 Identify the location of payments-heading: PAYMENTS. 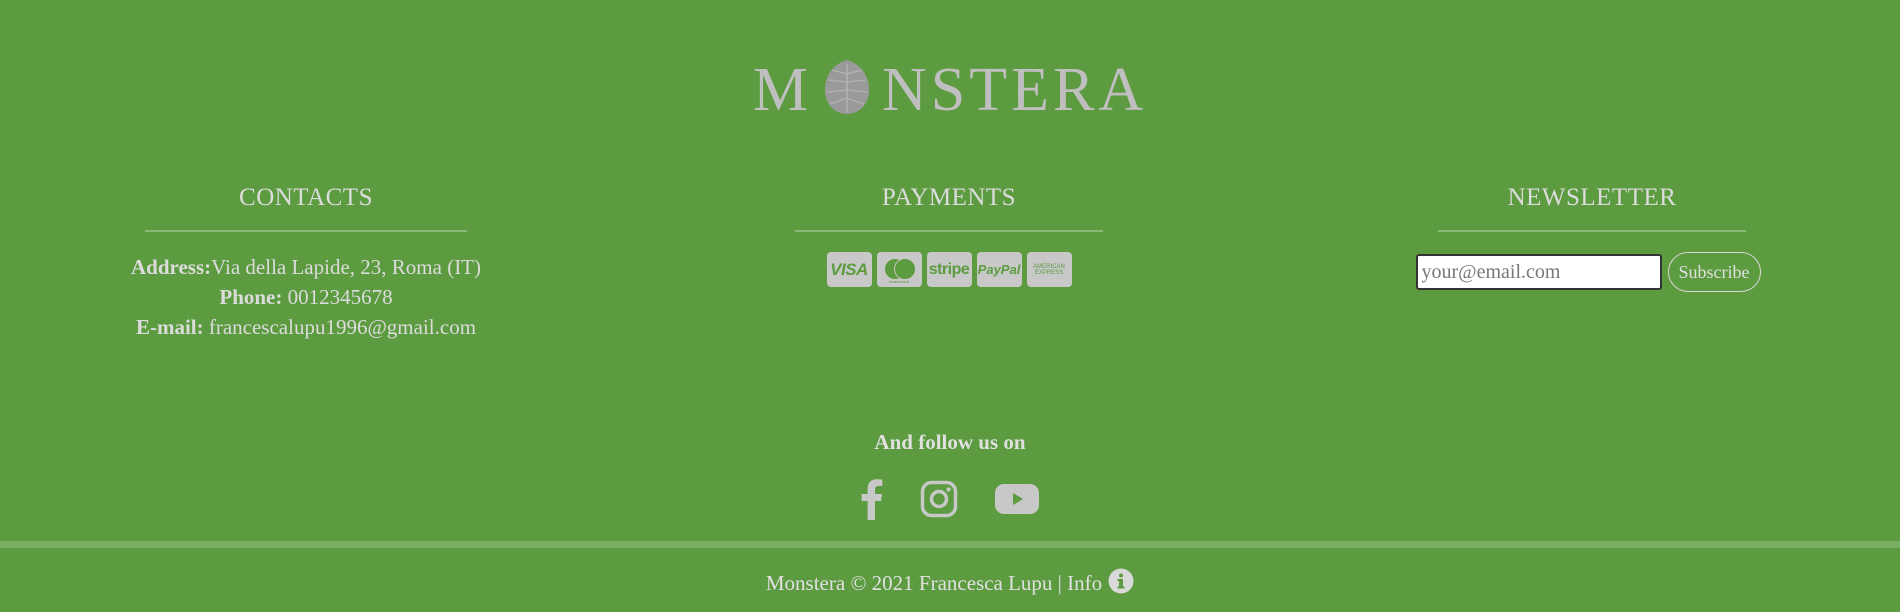
(949, 197).